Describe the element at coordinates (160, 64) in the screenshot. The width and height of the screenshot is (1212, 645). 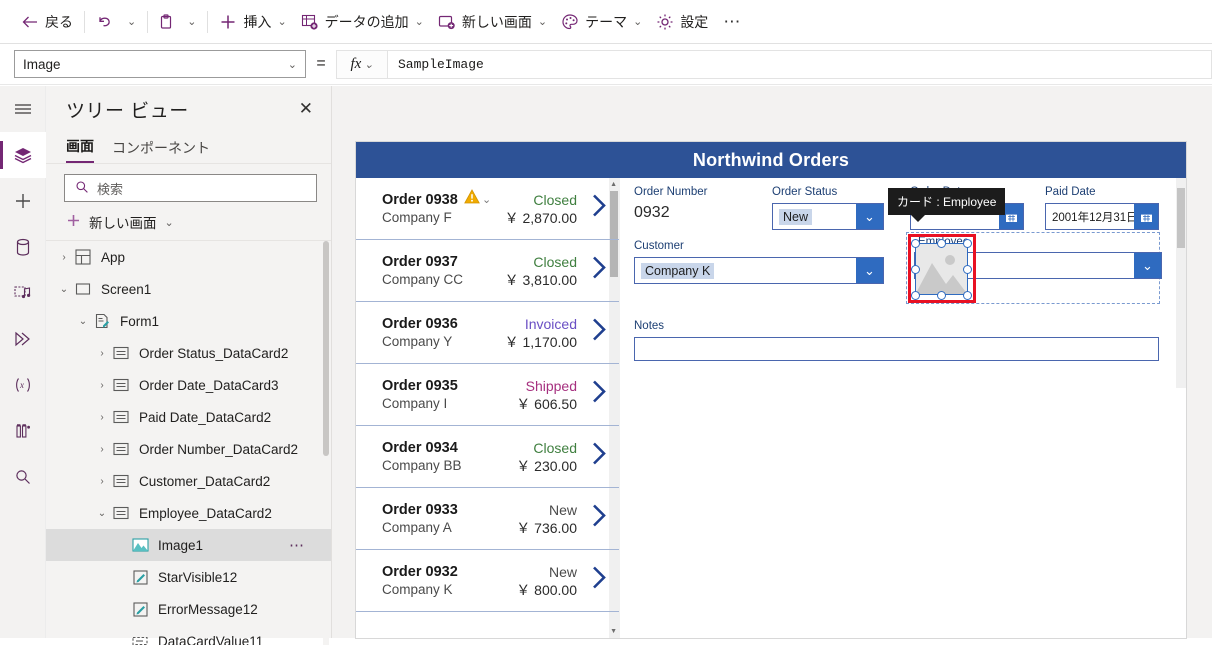
I see `property-selector: Image ⌄` at that location.